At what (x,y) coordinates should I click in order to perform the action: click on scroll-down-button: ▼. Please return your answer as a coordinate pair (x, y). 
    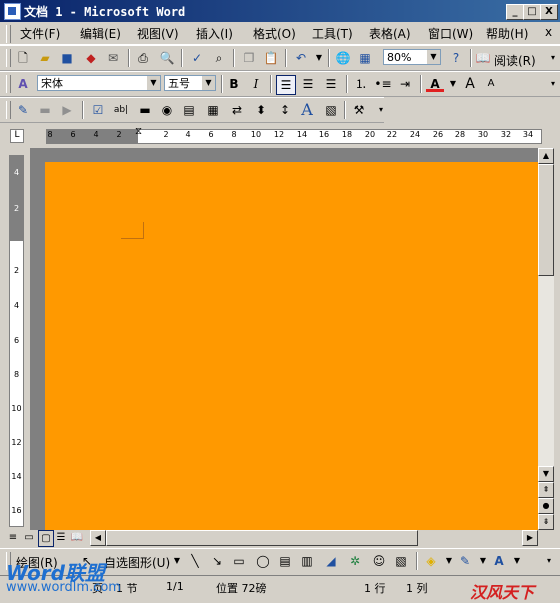
    Looking at the image, I should click on (546, 474).